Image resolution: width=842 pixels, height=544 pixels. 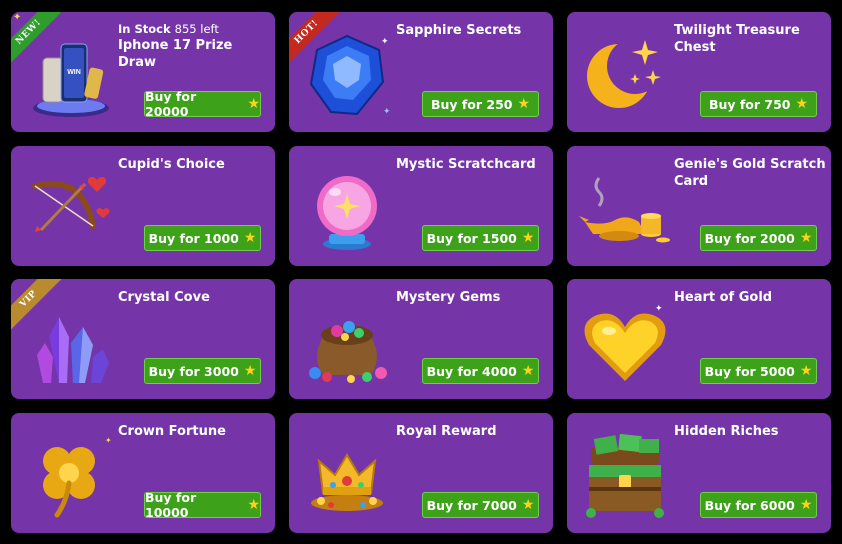 I want to click on buy-label: Buy for 20000, so click(x=171, y=104).